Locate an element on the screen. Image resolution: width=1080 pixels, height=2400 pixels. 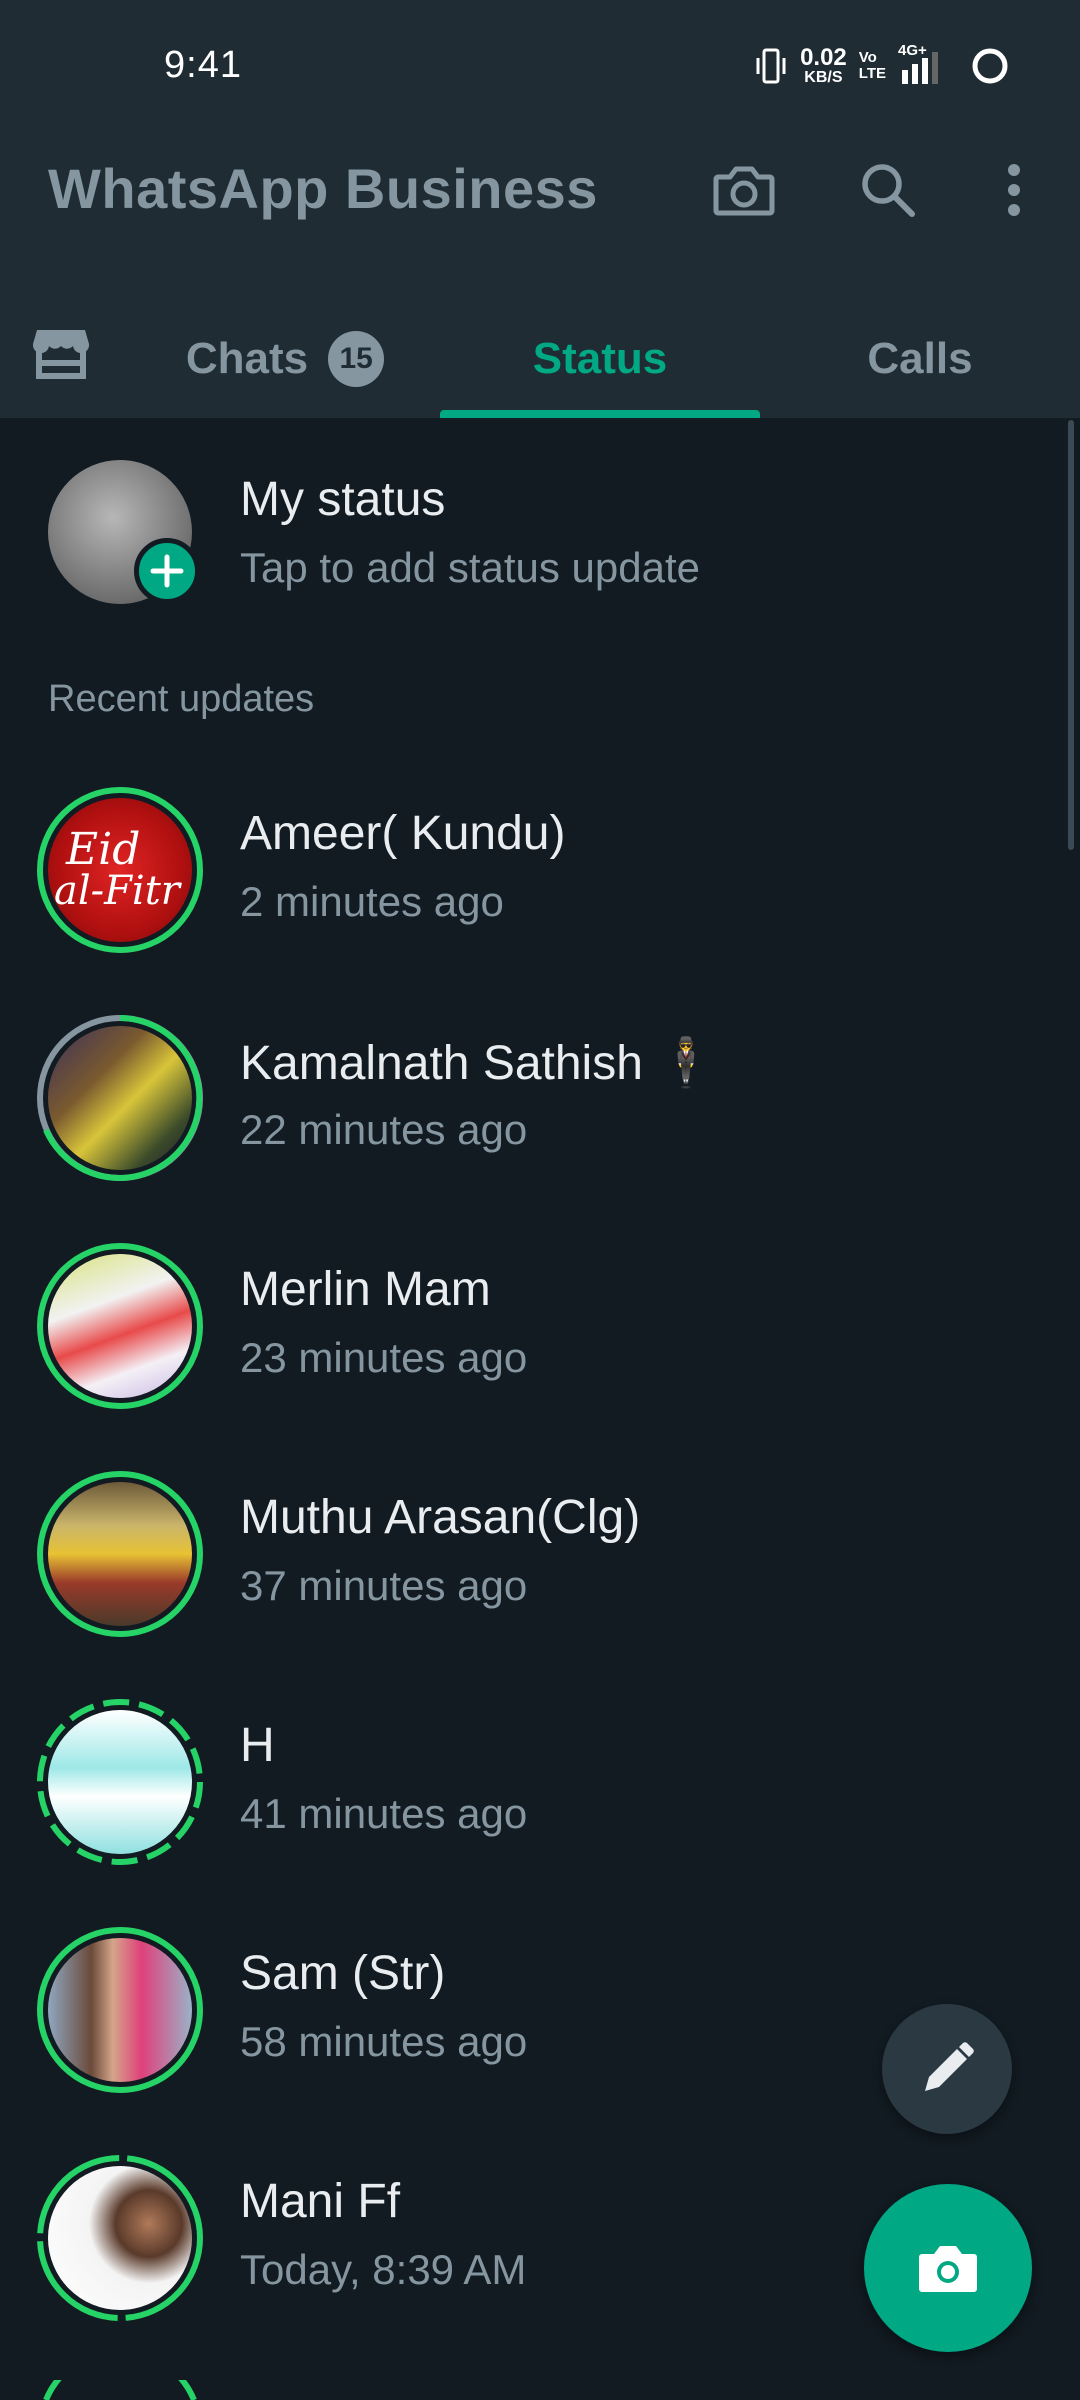
status-time: 37 minutes ago is located at coordinates (384, 1585).